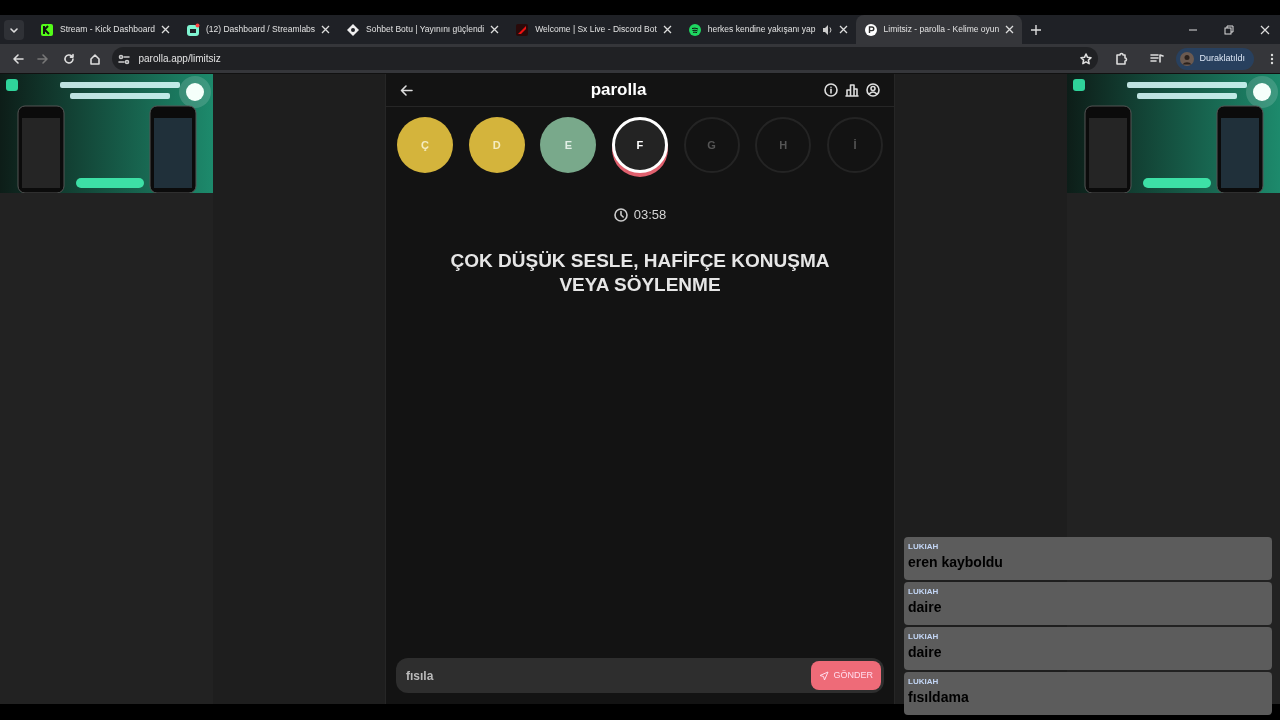 Image resolution: width=1280 pixels, height=720 pixels. What do you see at coordinates (14, 29) in the screenshot?
I see `tab-list-icon` at bounding box center [14, 29].